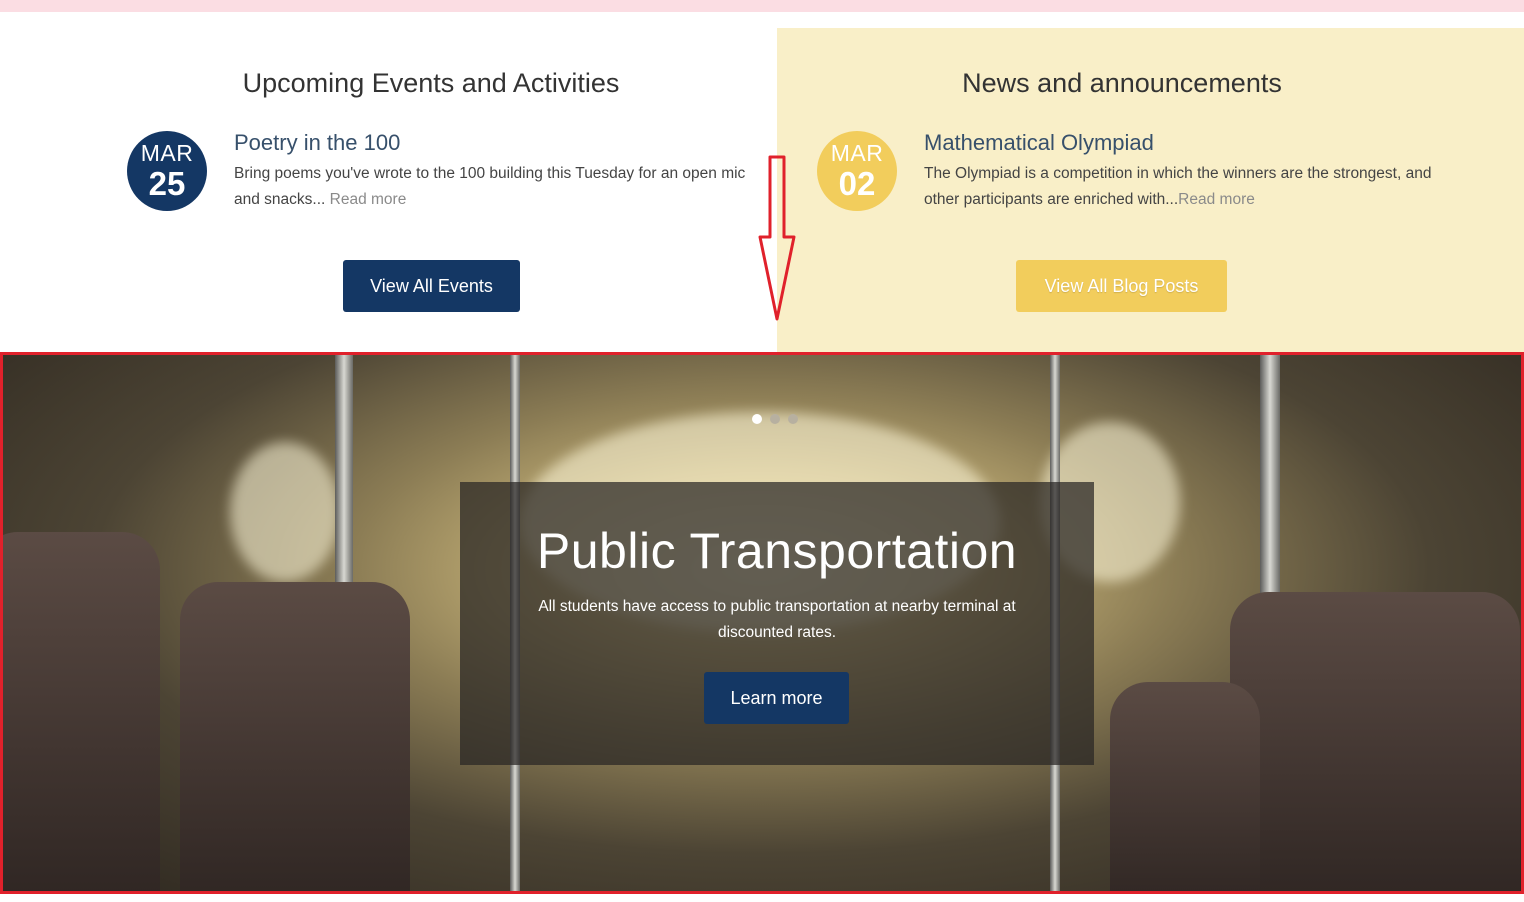 The height and width of the screenshot is (902, 1524). I want to click on slide-2-dot, so click(775, 419).